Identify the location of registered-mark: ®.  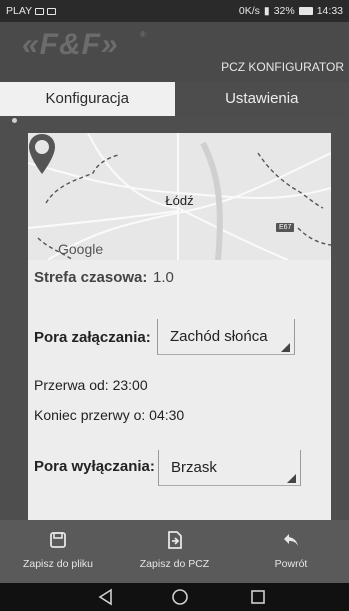
(143, 34).